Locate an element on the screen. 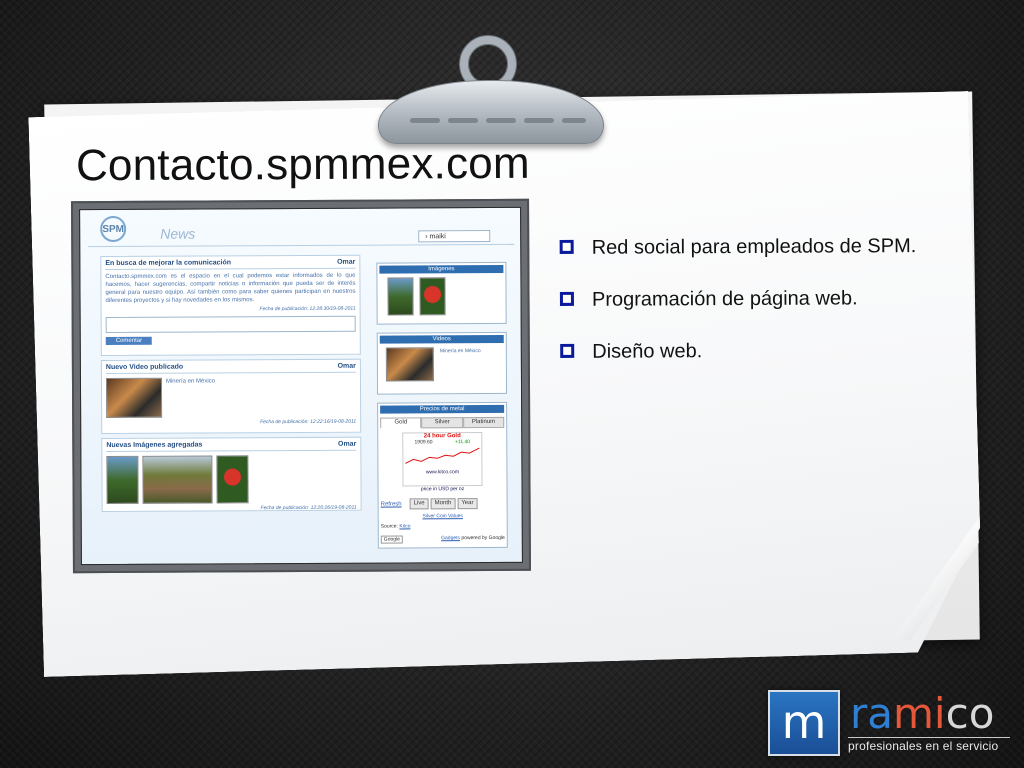 The height and width of the screenshot is (768, 1024). images-grid is located at coordinates (445, 296).